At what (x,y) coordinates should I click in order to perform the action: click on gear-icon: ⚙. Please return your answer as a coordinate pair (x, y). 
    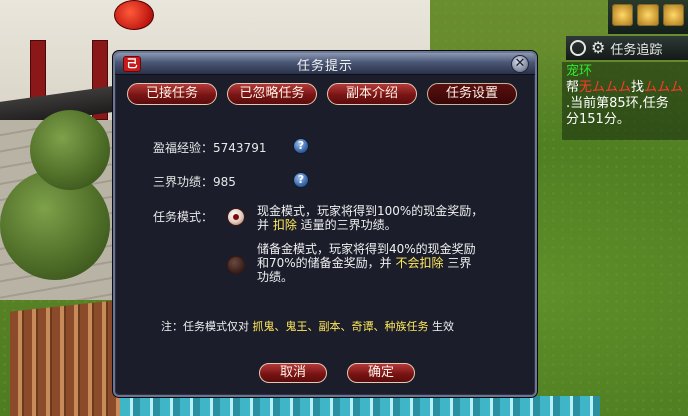
    Looking at the image, I should click on (598, 48).